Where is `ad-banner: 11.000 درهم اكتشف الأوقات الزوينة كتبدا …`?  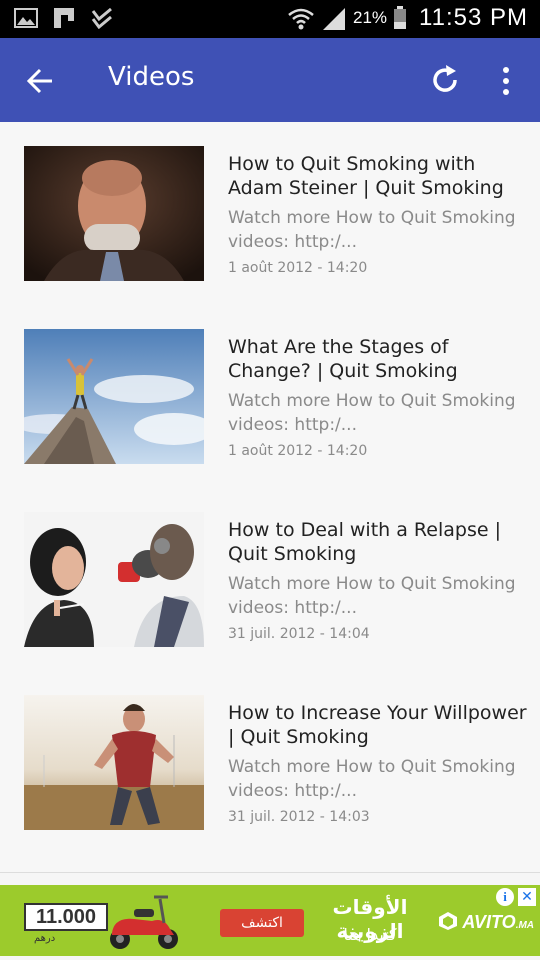
ad-banner: 11.000 درهم اكتشف الأوقات الزوينة كتبدا … is located at coordinates (270, 920).